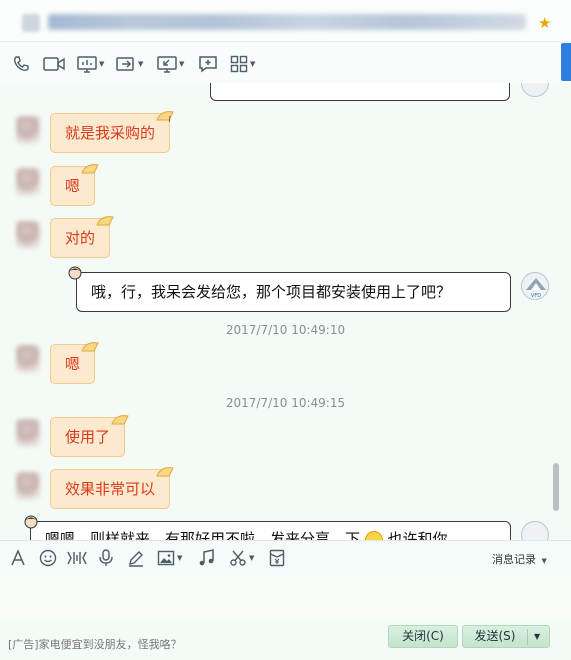 The image size is (571, 660). I want to click on message-bubble-incoming: 使用了, so click(89, 436).